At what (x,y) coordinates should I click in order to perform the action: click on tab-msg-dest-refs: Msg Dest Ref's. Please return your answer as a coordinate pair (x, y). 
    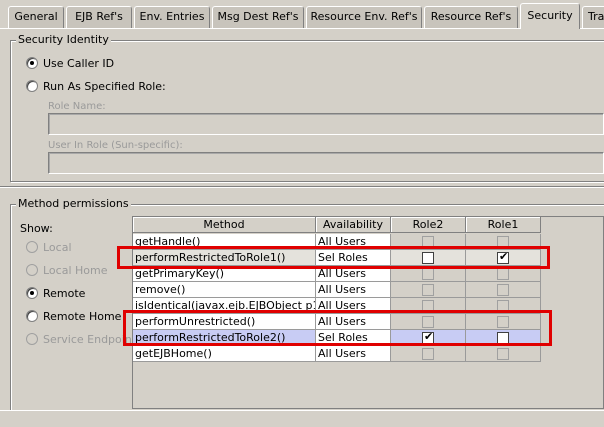
    Looking at the image, I should click on (258, 17).